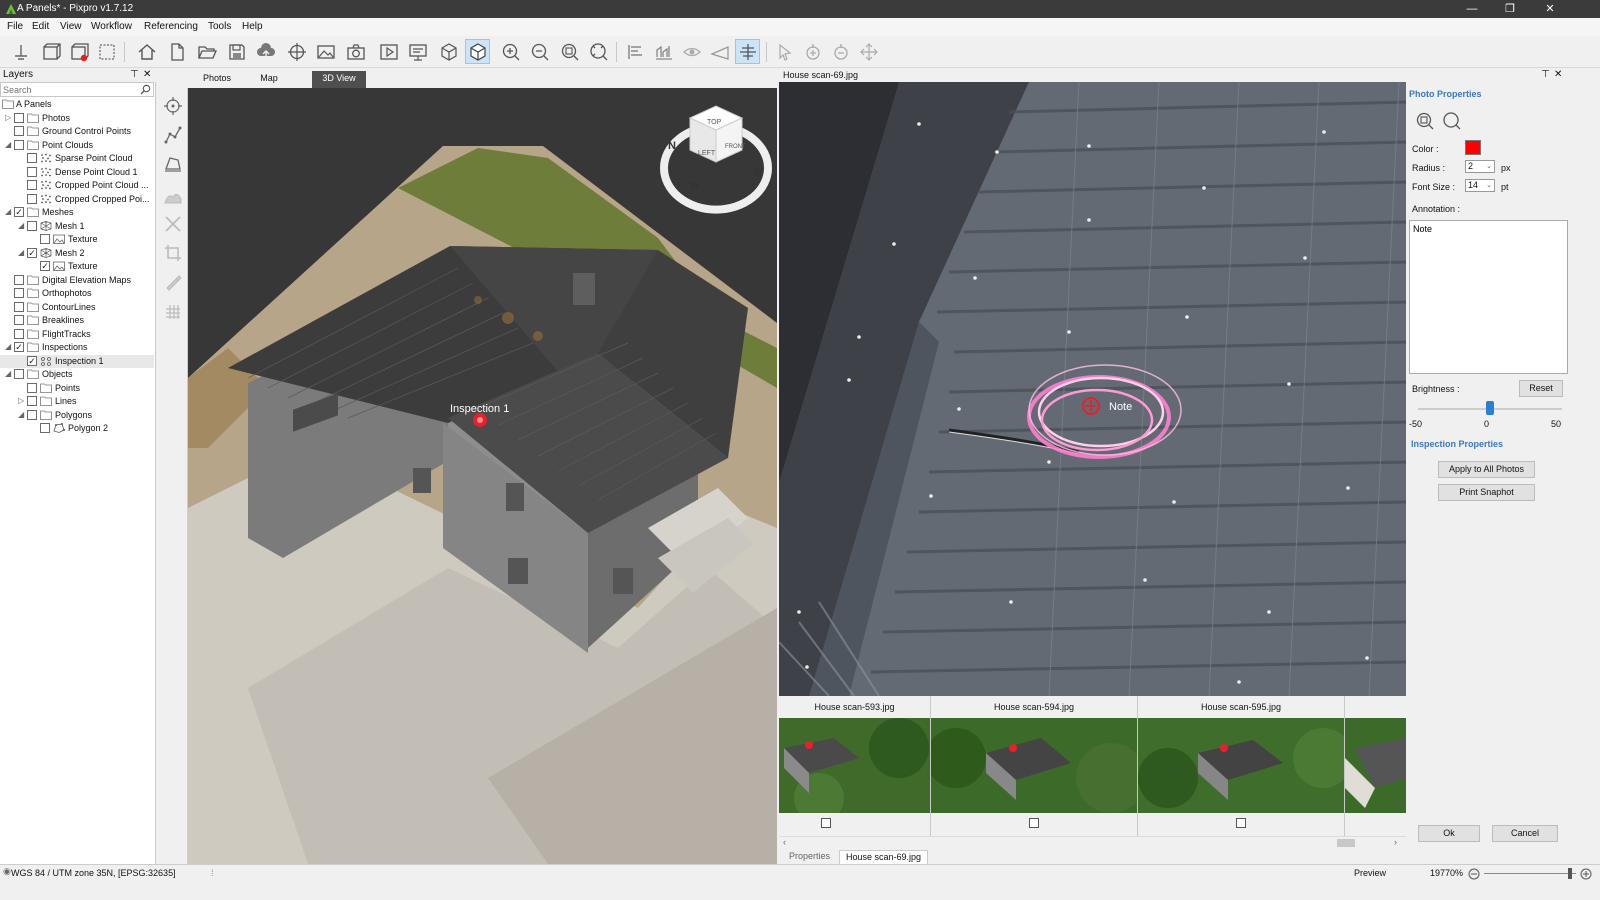 This screenshot has height=900, width=1600. I want to click on tab-3d-view: 3D View, so click(339, 79).